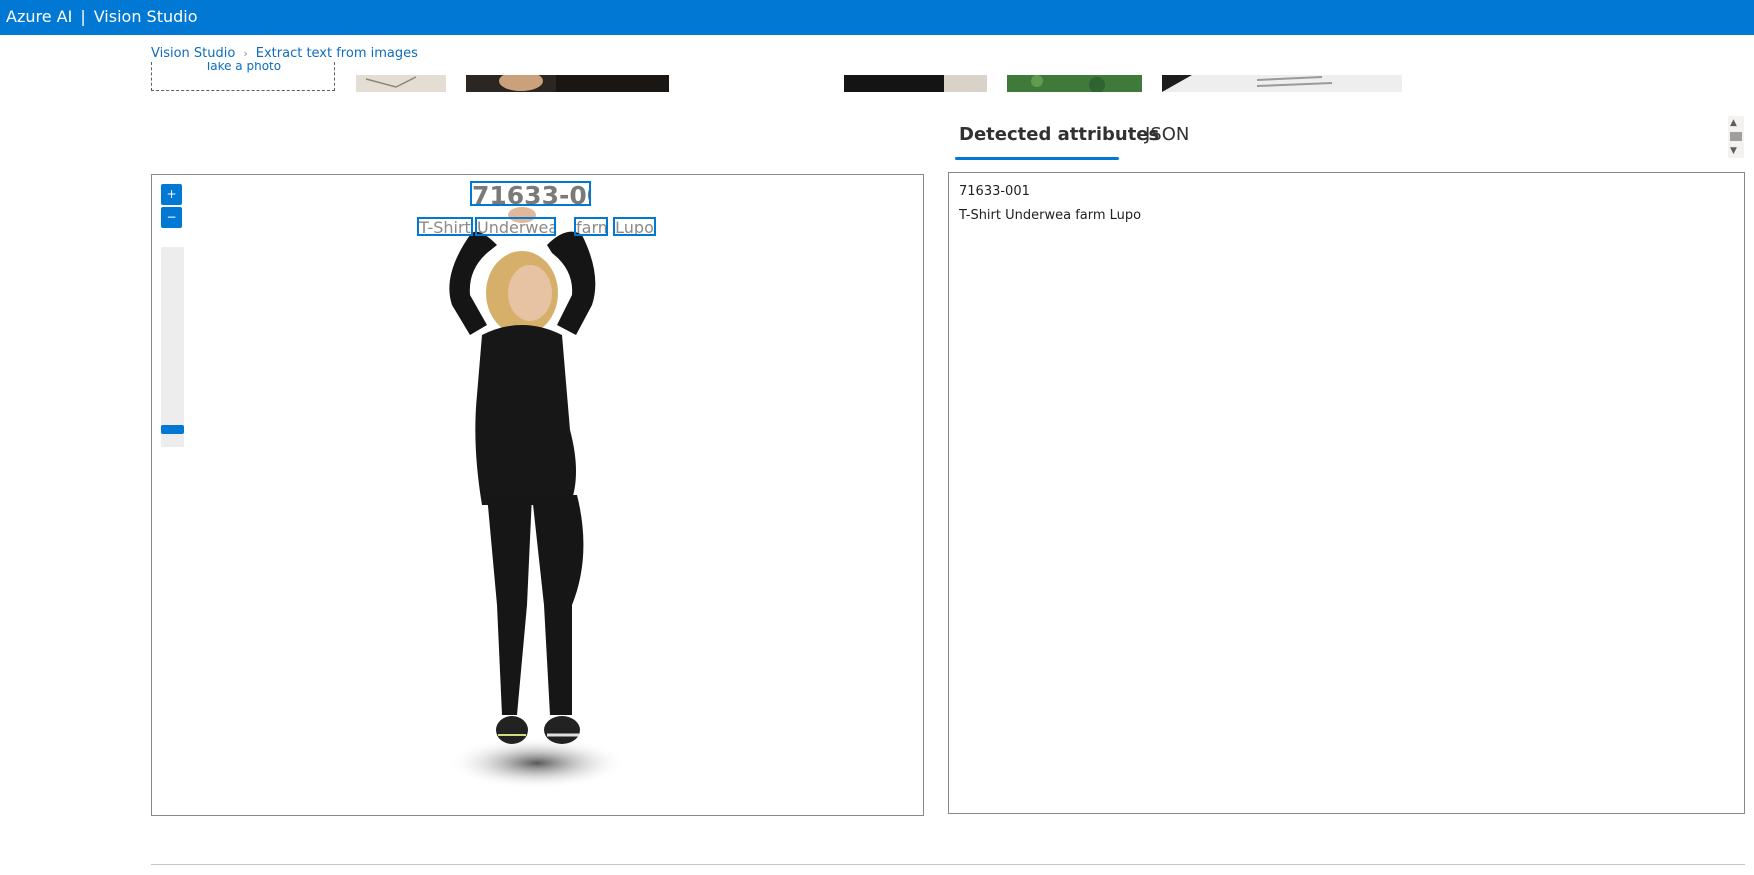  I want to click on take-photo-tile: Take a photo, so click(243, 76).